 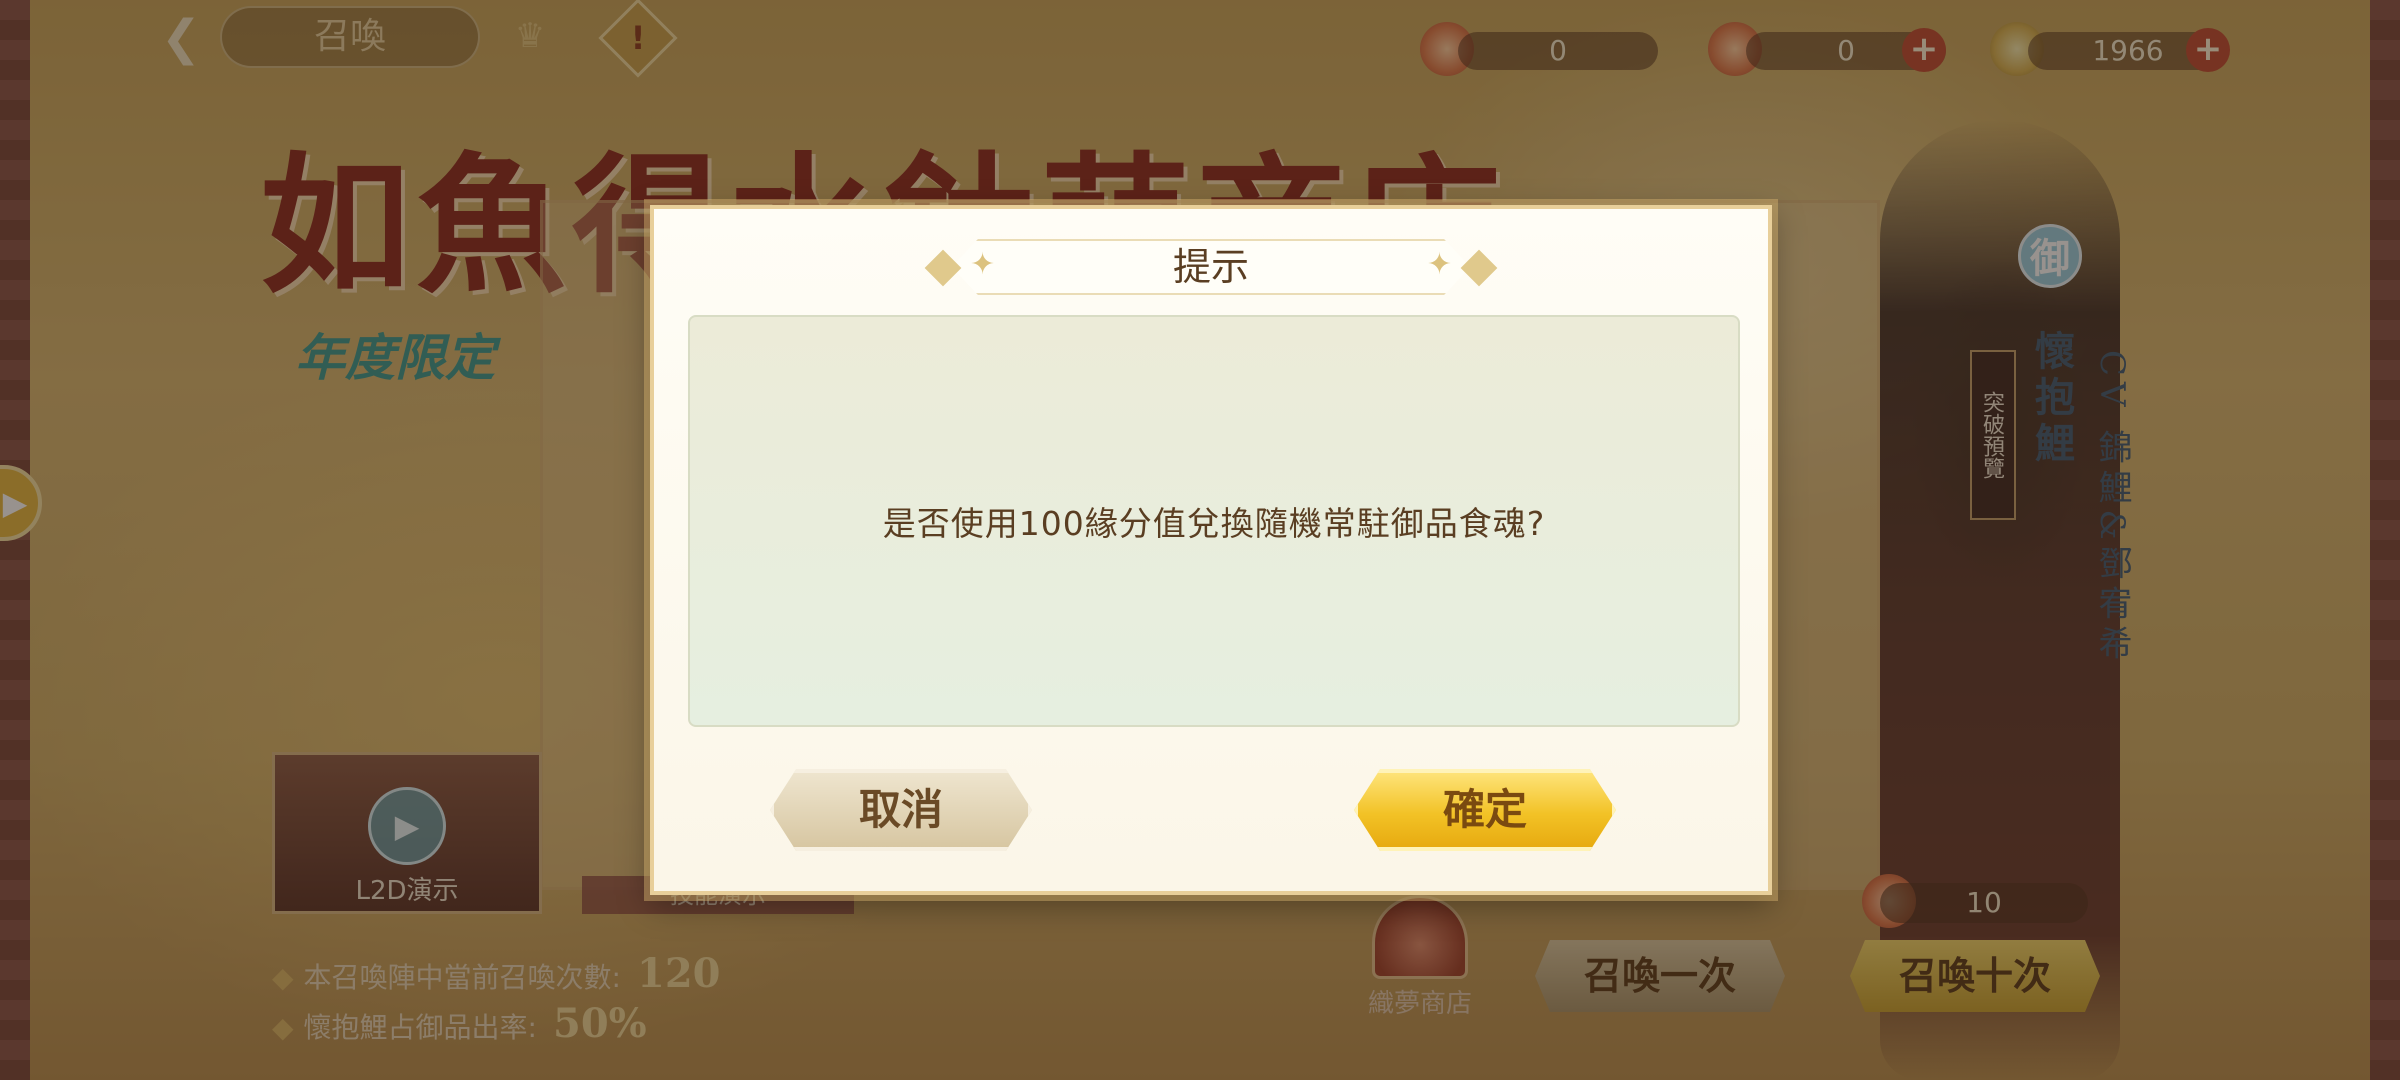 I want to click on dialog-title-bar: ✦ ✦ 提示, so click(x=1211, y=267).